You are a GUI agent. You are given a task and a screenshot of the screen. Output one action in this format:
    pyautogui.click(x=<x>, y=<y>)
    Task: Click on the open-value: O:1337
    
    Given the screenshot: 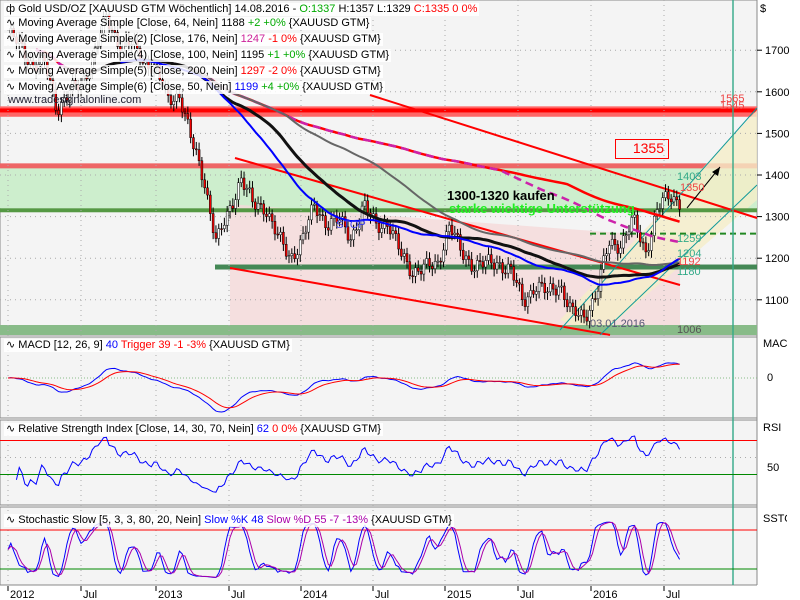 What is the action you would take?
    pyautogui.click(x=317, y=9)
    